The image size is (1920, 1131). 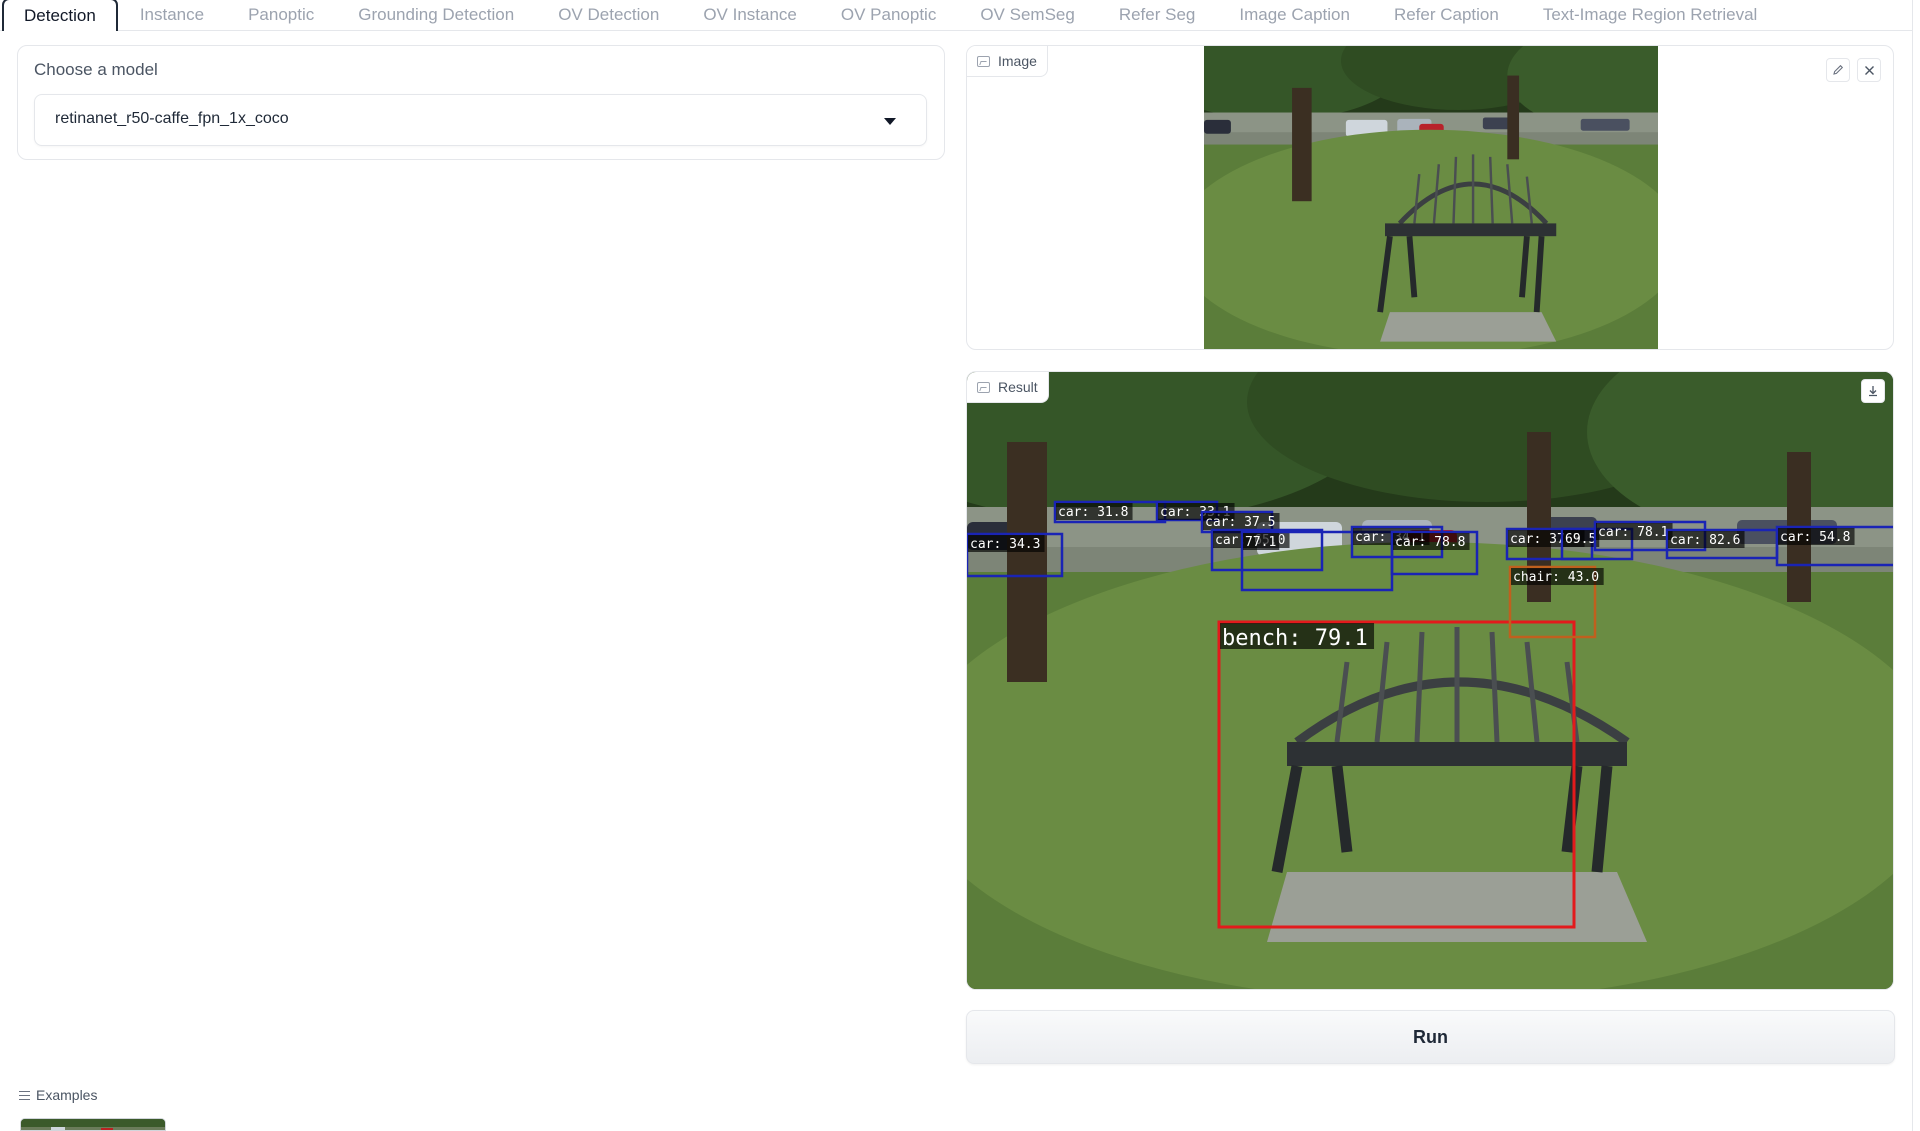 What do you see at coordinates (1005, 544) in the screenshot?
I see `detection-label: car: 34.3` at bounding box center [1005, 544].